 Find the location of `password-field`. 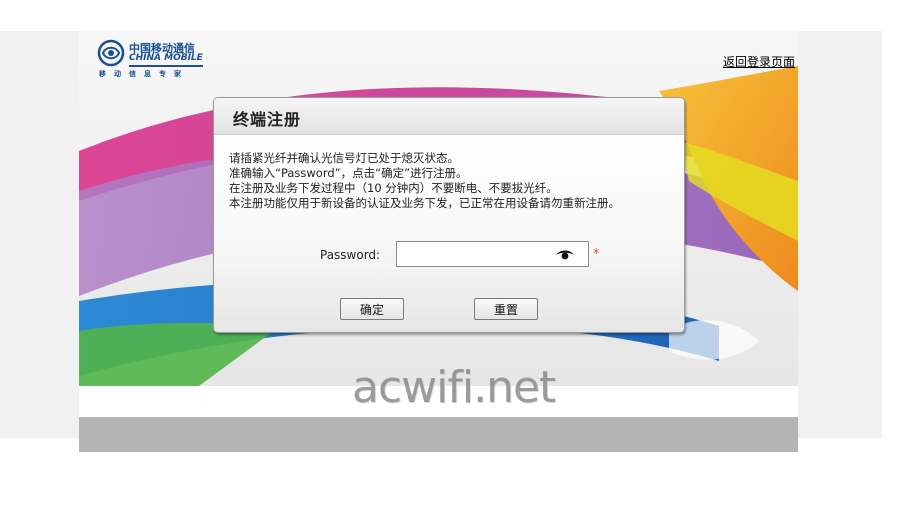

password-field is located at coordinates (492, 254).